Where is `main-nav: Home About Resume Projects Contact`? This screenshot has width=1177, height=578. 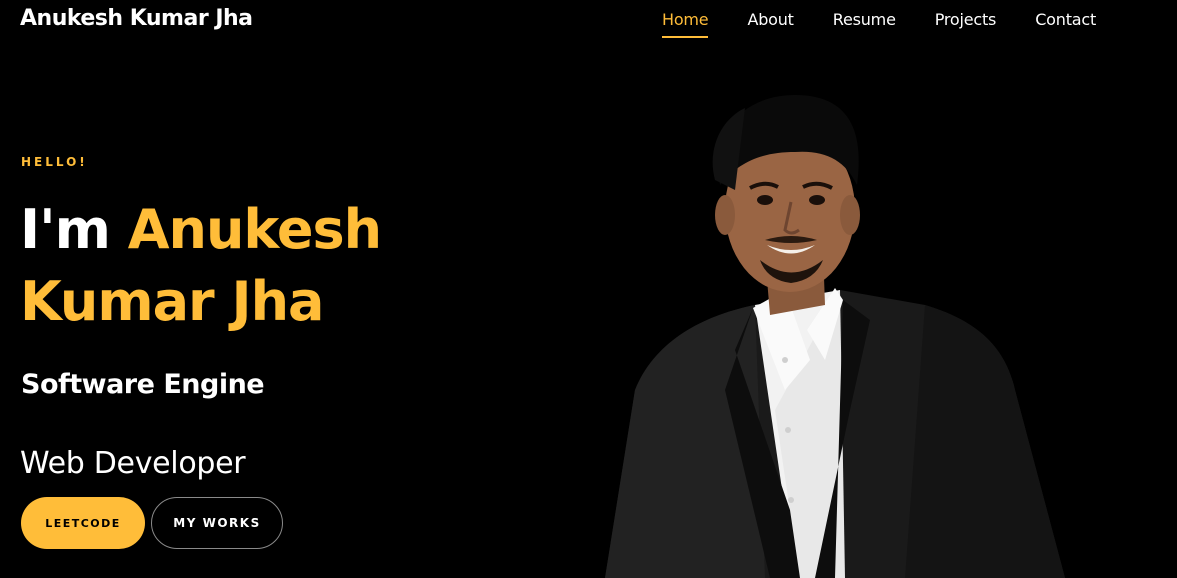
main-nav: Home About Resume Projects Contact is located at coordinates (898, 24).